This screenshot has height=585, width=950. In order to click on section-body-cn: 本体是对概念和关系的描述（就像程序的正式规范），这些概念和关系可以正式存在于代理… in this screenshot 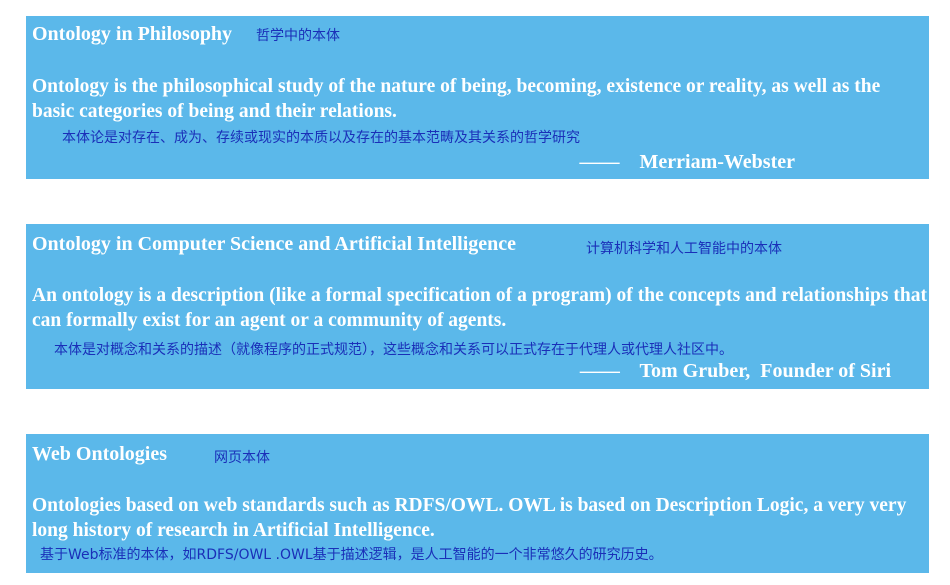, I will do `click(393, 350)`.